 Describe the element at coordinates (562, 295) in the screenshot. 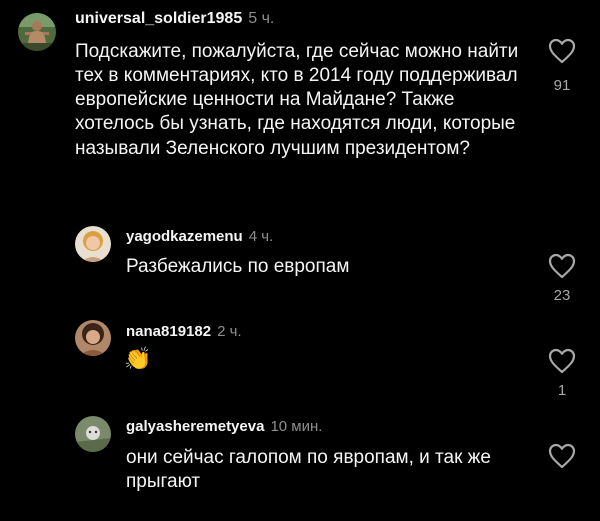

I see `like-count: 23` at that location.